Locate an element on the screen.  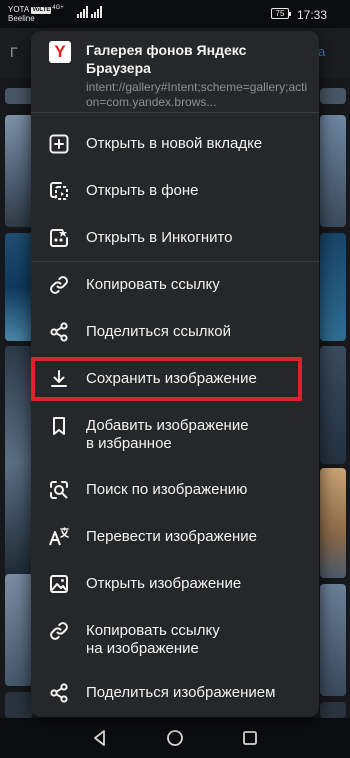
menu-item-open-new-tab: Открыть в новой вкладке is located at coordinates (175, 144).